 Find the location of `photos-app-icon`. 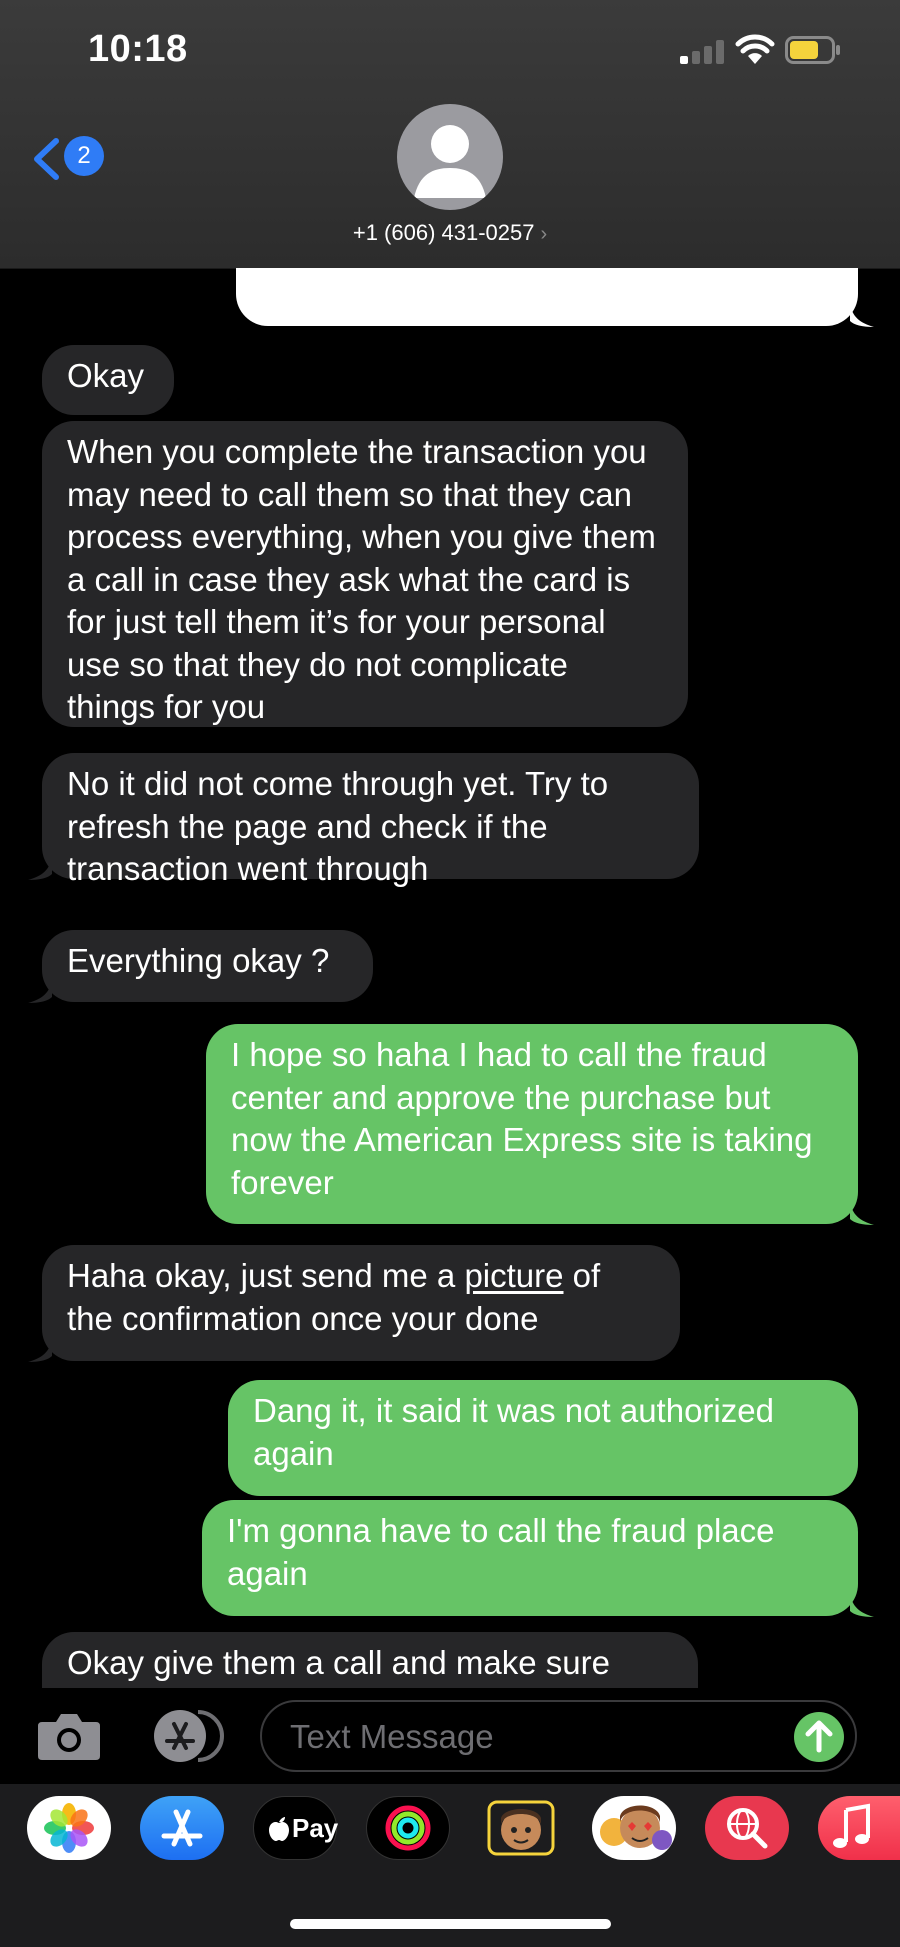

photos-app-icon is located at coordinates (69, 1828).